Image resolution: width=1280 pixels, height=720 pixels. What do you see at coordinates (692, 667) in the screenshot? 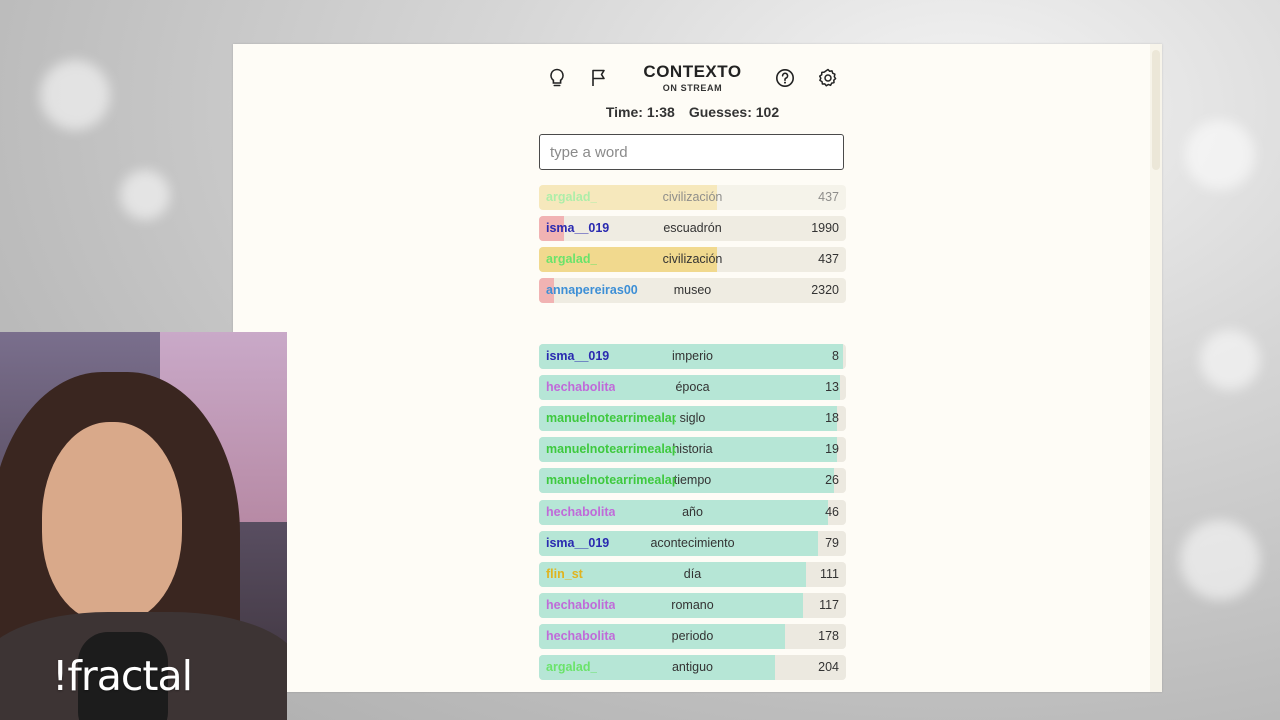
I see `guess-row: antiguo argalad_ 204` at bounding box center [692, 667].